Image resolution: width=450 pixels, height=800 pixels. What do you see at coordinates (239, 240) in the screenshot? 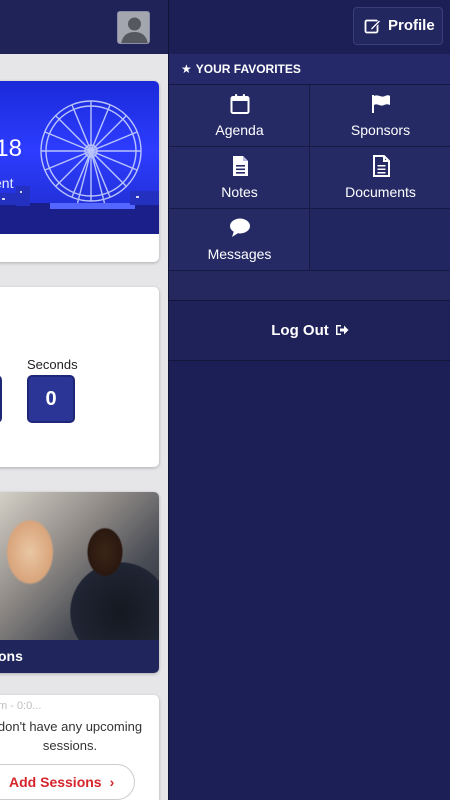
I see `favorite-tile-messages: Messages` at bounding box center [239, 240].